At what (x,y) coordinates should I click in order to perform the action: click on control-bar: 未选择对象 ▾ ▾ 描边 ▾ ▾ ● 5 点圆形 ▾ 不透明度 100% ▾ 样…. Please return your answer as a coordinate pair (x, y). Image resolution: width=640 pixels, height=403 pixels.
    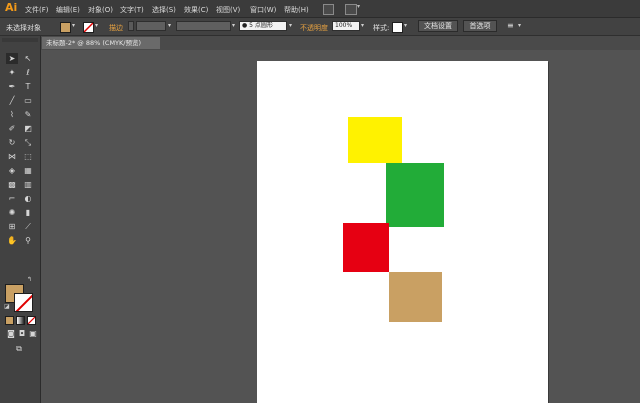
    Looking at the image, I should click on (320, 27).